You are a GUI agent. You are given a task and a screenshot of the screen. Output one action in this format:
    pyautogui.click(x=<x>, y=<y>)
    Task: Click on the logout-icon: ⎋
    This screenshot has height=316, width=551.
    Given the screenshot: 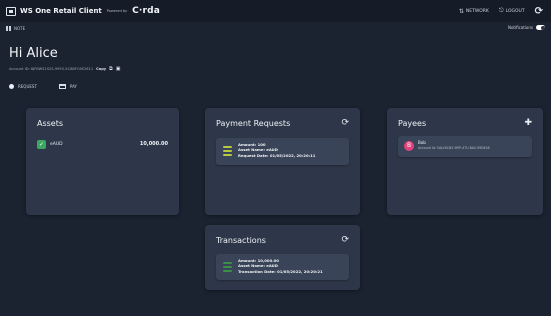 What is the action you would take?
    pyautogui.click(x=501, y=10)
    